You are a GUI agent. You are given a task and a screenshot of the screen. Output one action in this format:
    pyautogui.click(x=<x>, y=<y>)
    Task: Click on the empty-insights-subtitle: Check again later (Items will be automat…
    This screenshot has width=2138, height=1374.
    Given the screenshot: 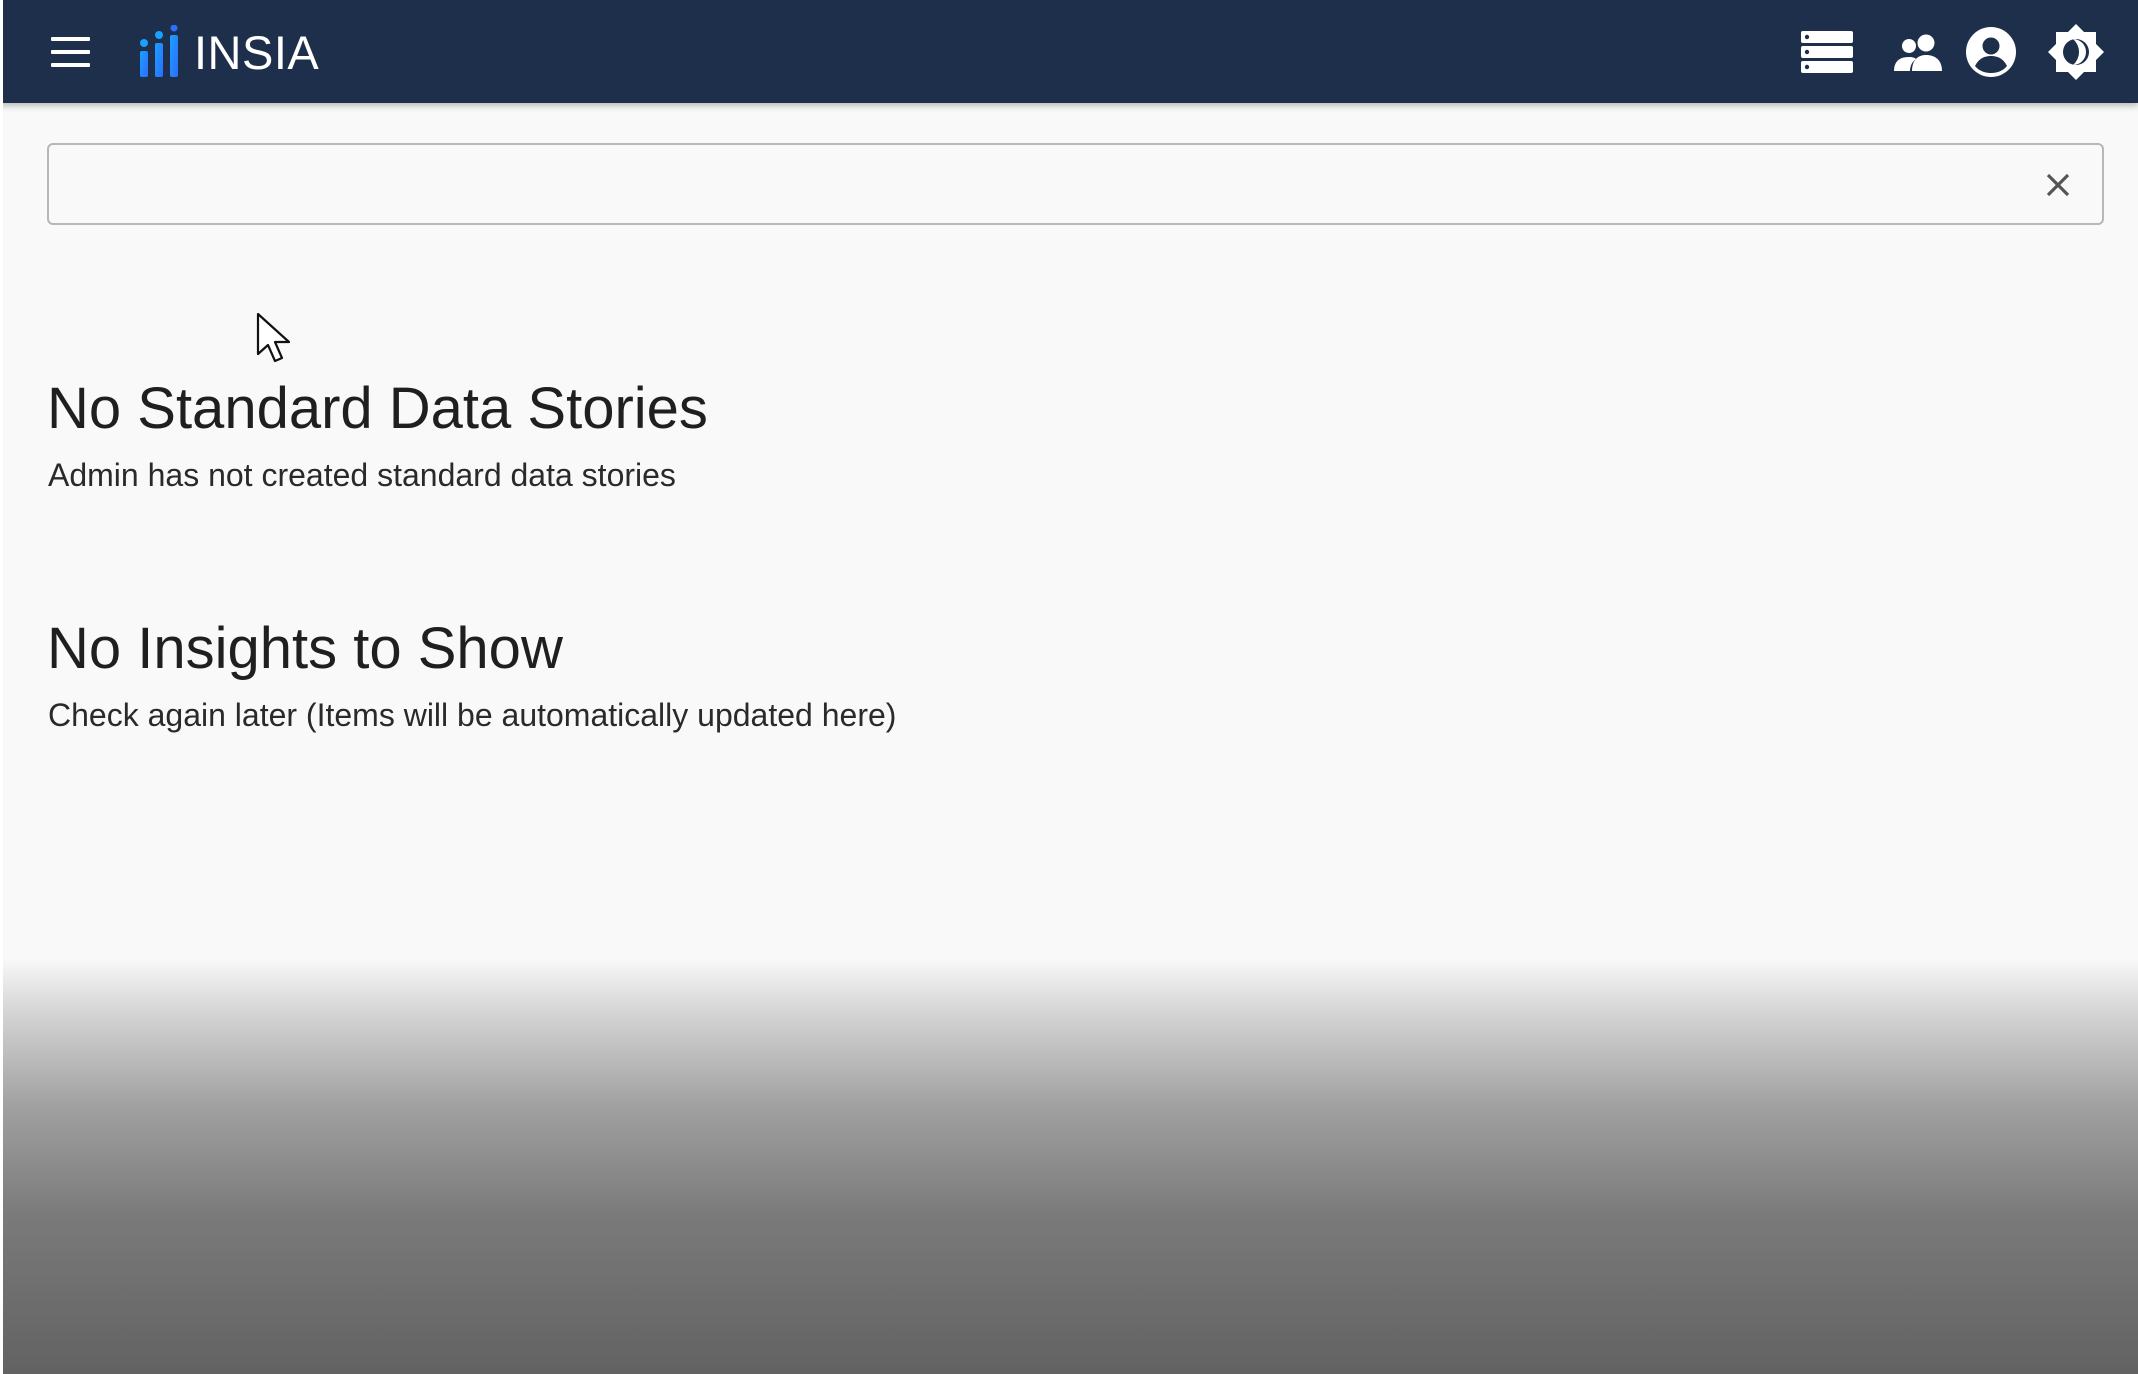 What is the action you would take?
    pyautogui.click(x=472, y=715)
    